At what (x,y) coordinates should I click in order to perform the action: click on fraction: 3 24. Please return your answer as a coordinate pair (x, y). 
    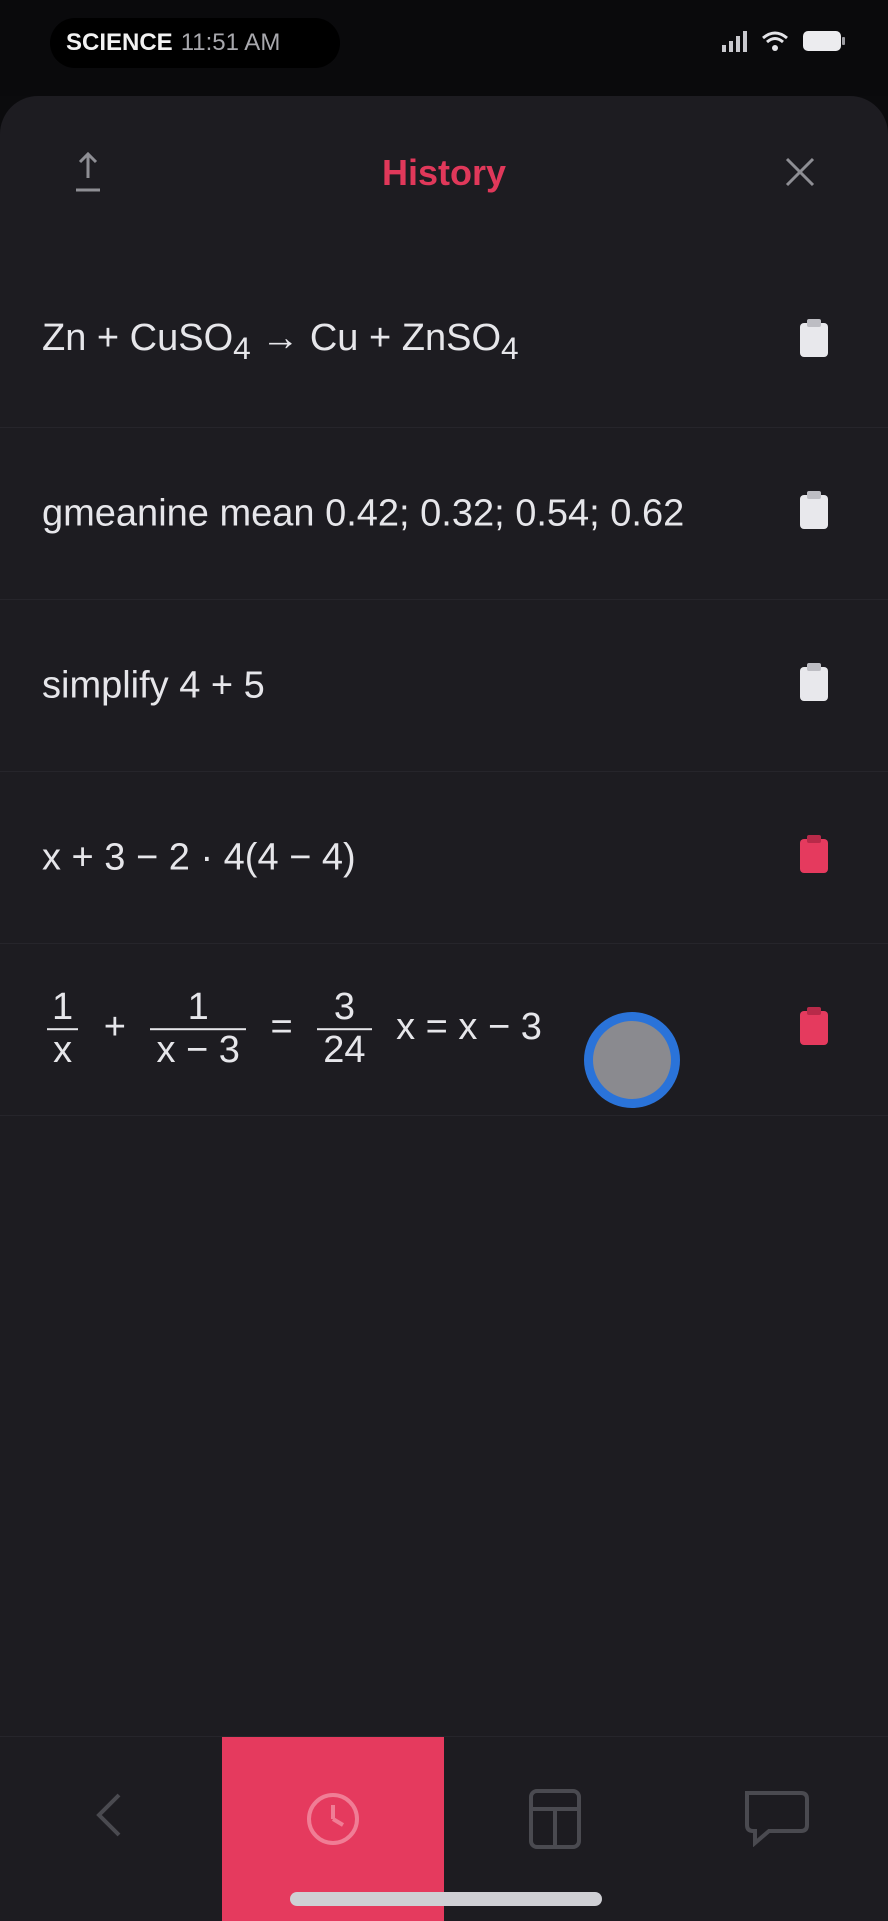
    Looking at the image, I should click on (344, 1029).